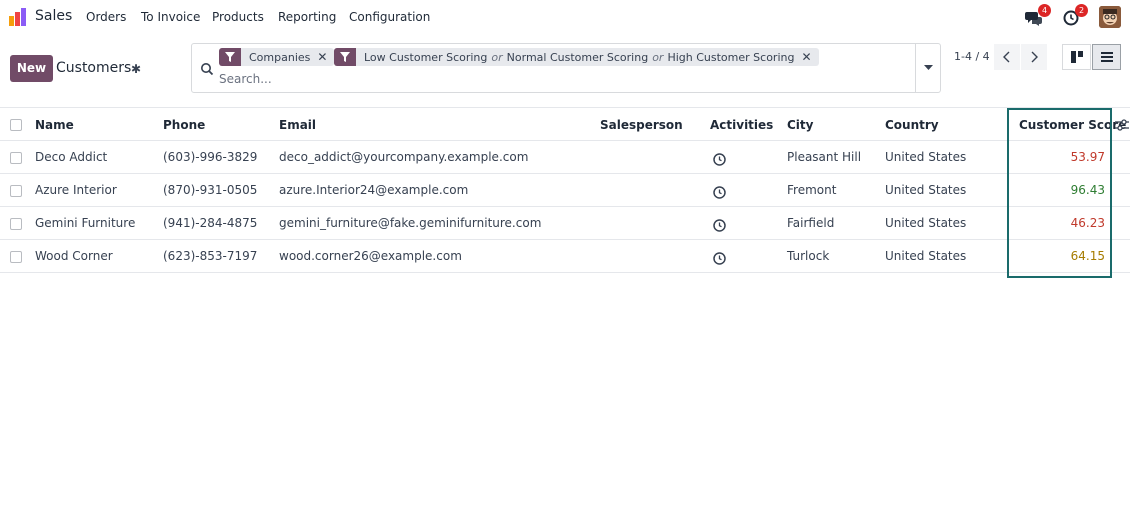 Image resolution: width=1130 pixels, height=531 pixels. What do you see at coordinates (210, 223) in the screenshot?
I see `cell-phone: (941)-284-4875` at bounding box center [210, 223].